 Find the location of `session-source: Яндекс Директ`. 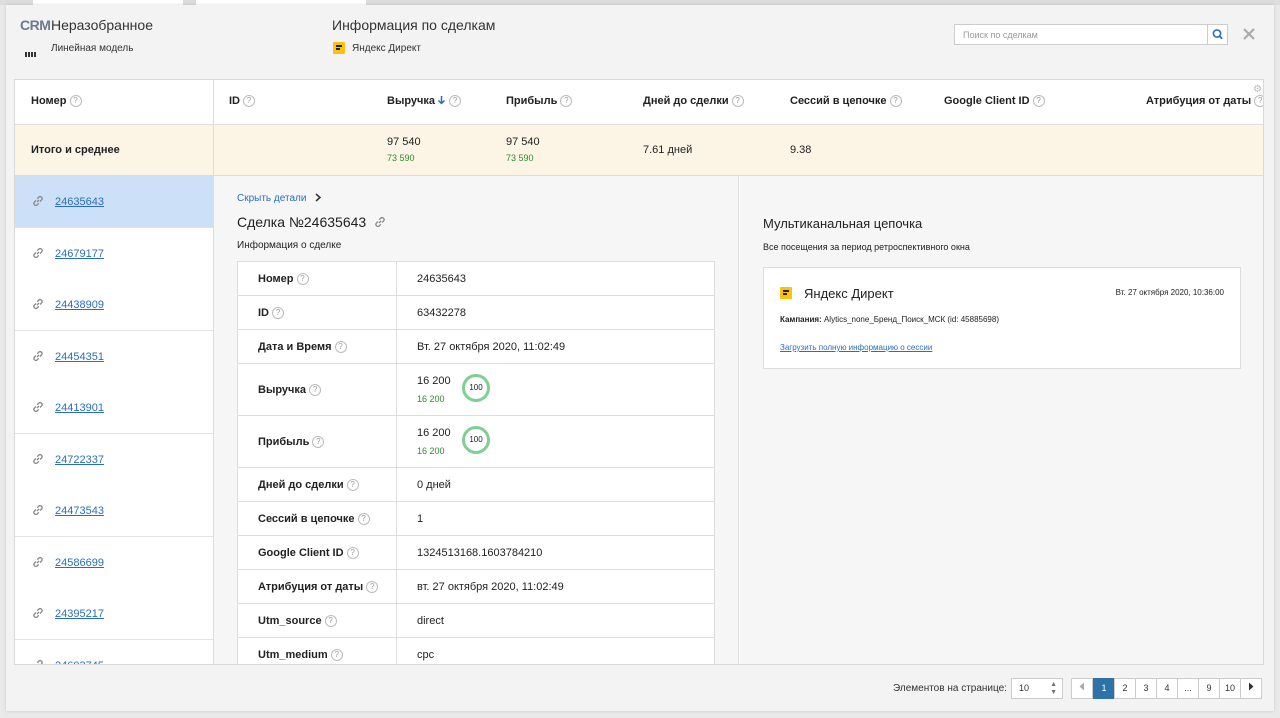

session-source: Яндекс Директ is located at coordinates (849, 293).